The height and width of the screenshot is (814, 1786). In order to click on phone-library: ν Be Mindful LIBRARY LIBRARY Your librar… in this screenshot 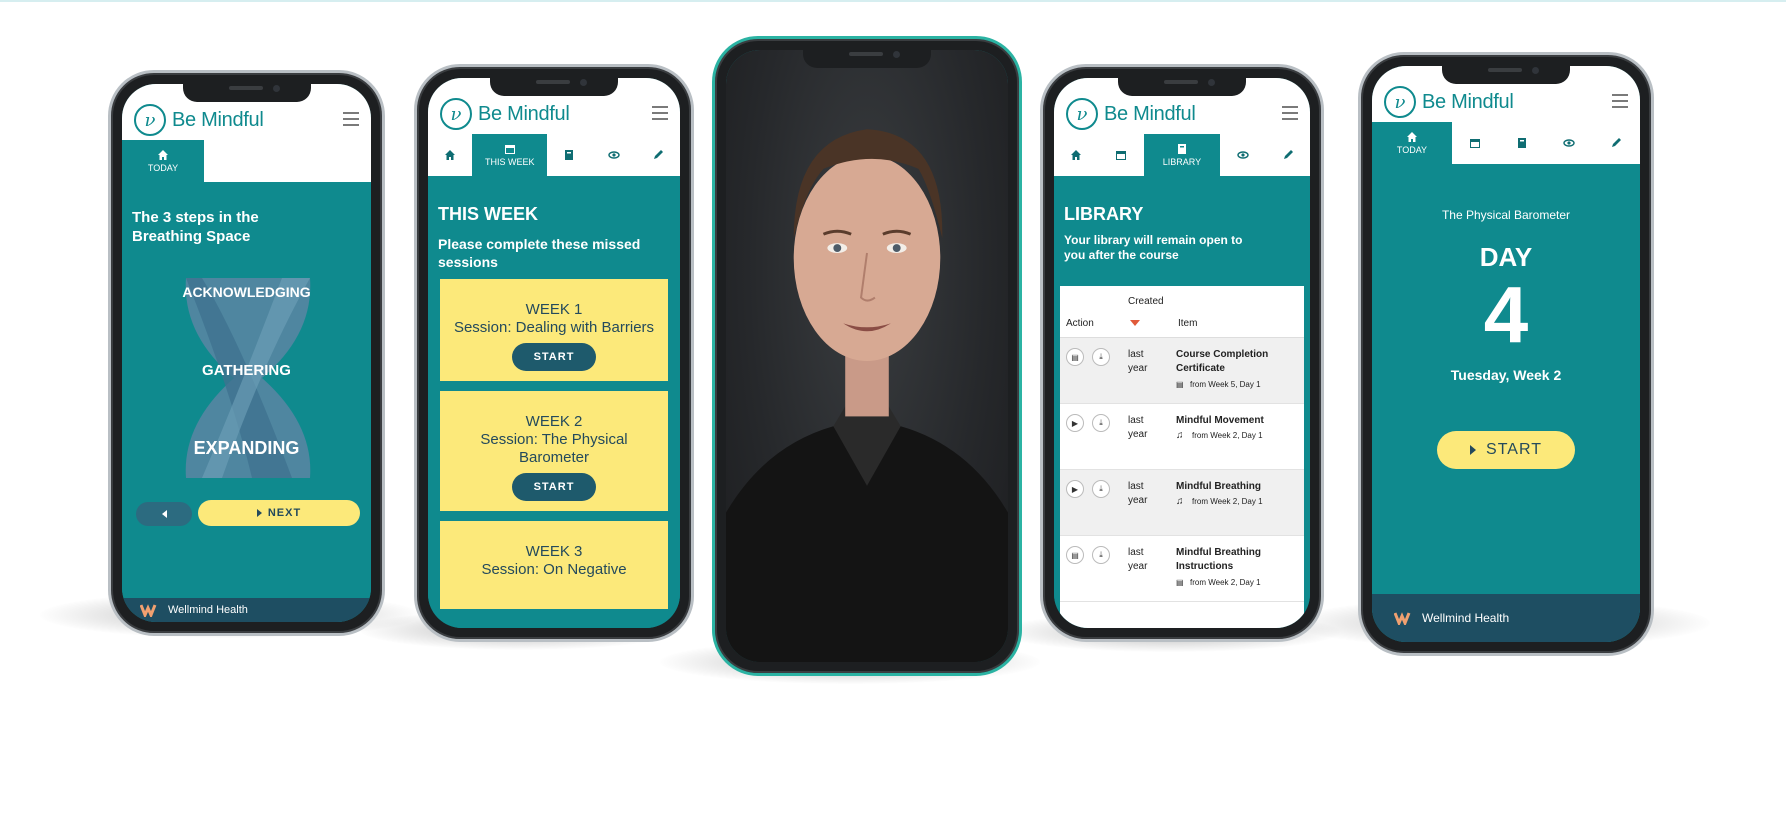, I will do `click(1182, 353)`.